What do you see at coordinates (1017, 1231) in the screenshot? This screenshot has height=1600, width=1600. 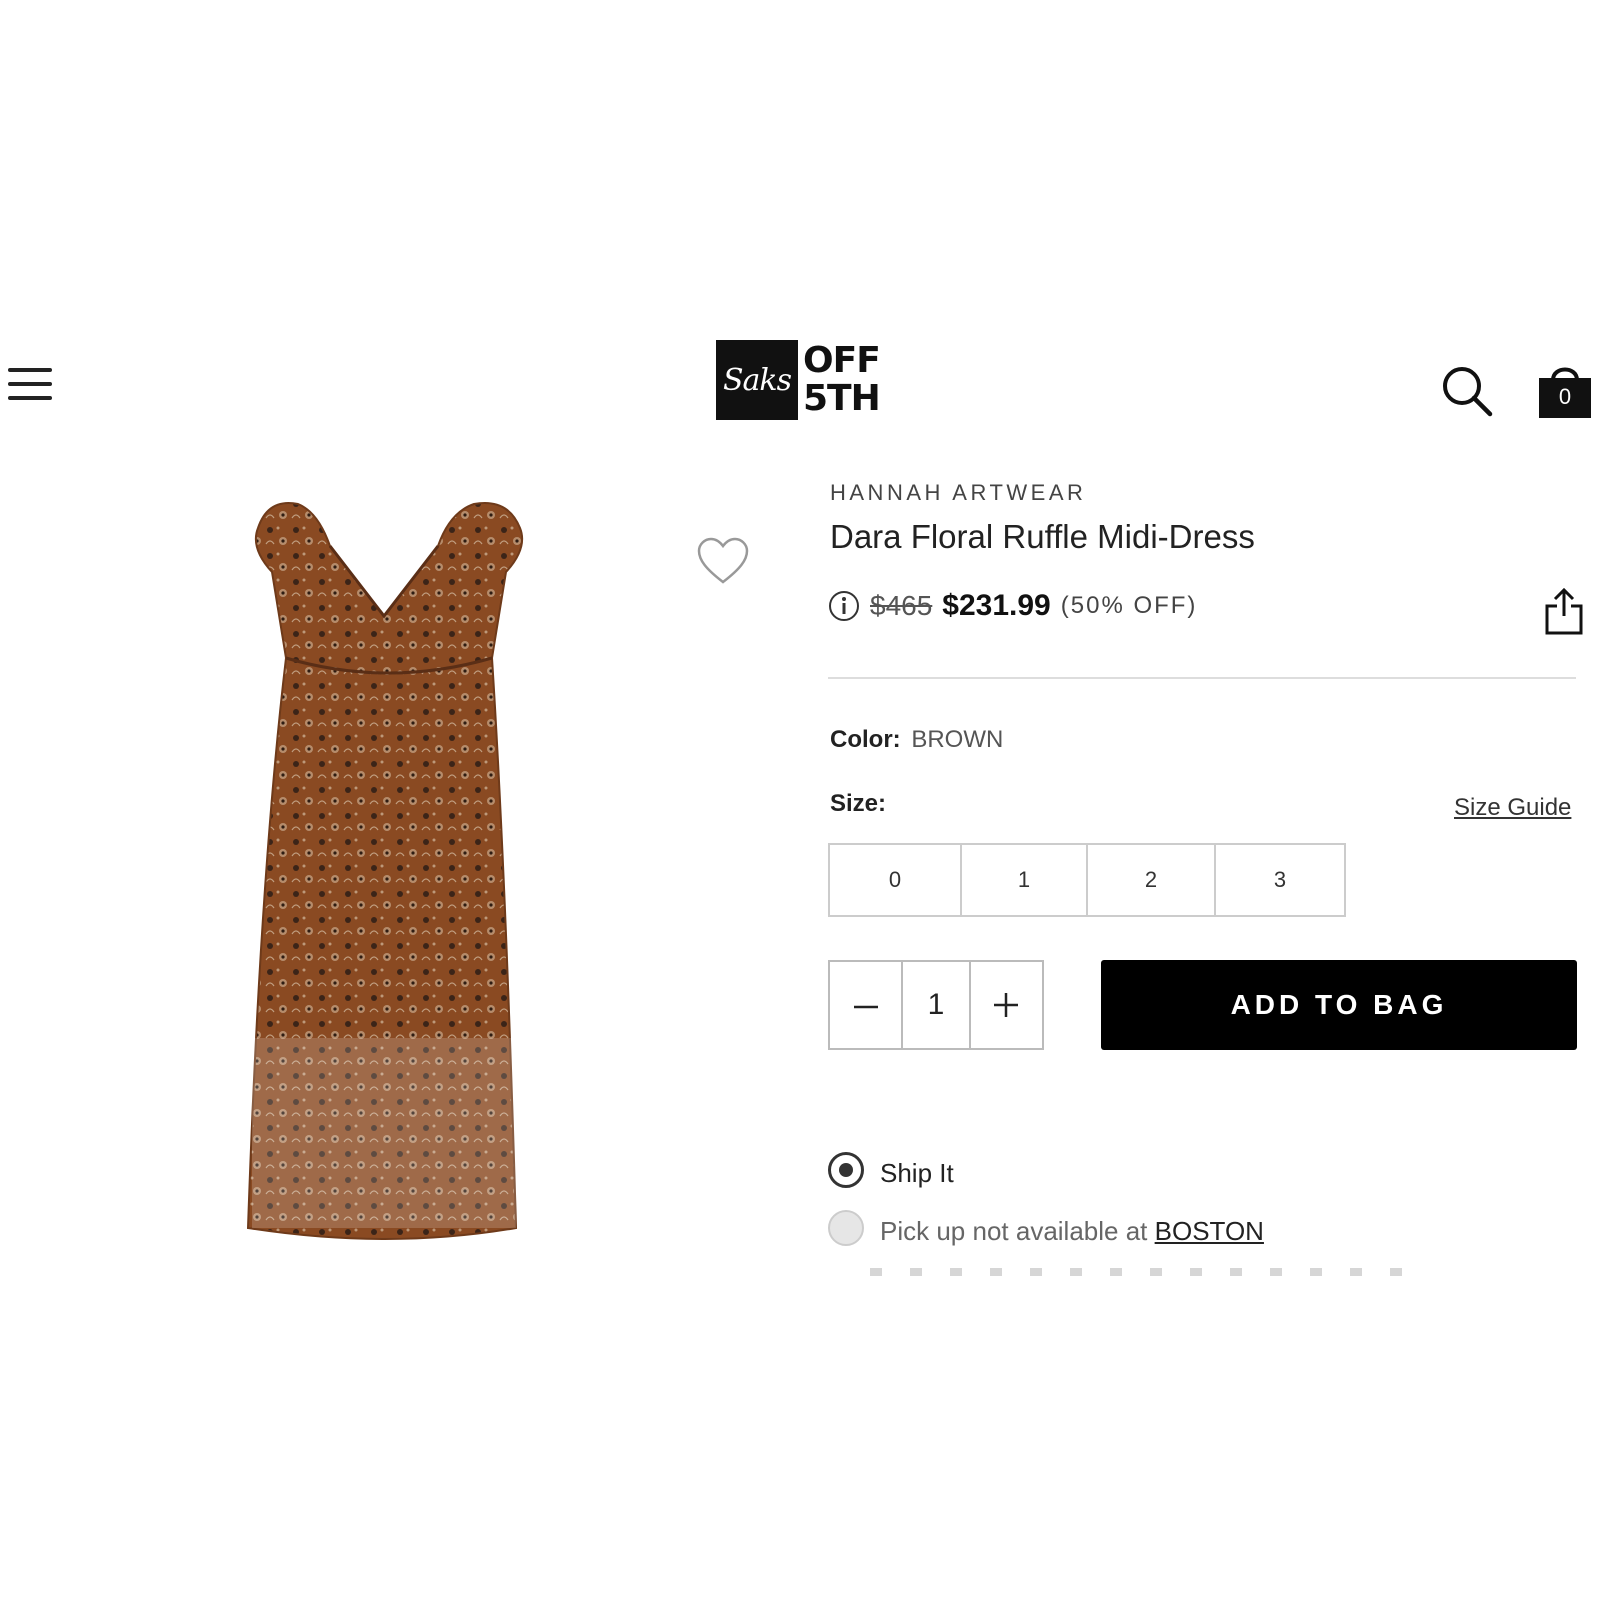 I see `pickup-text: Pick up not available at` at bounding box center [1017, 1231].